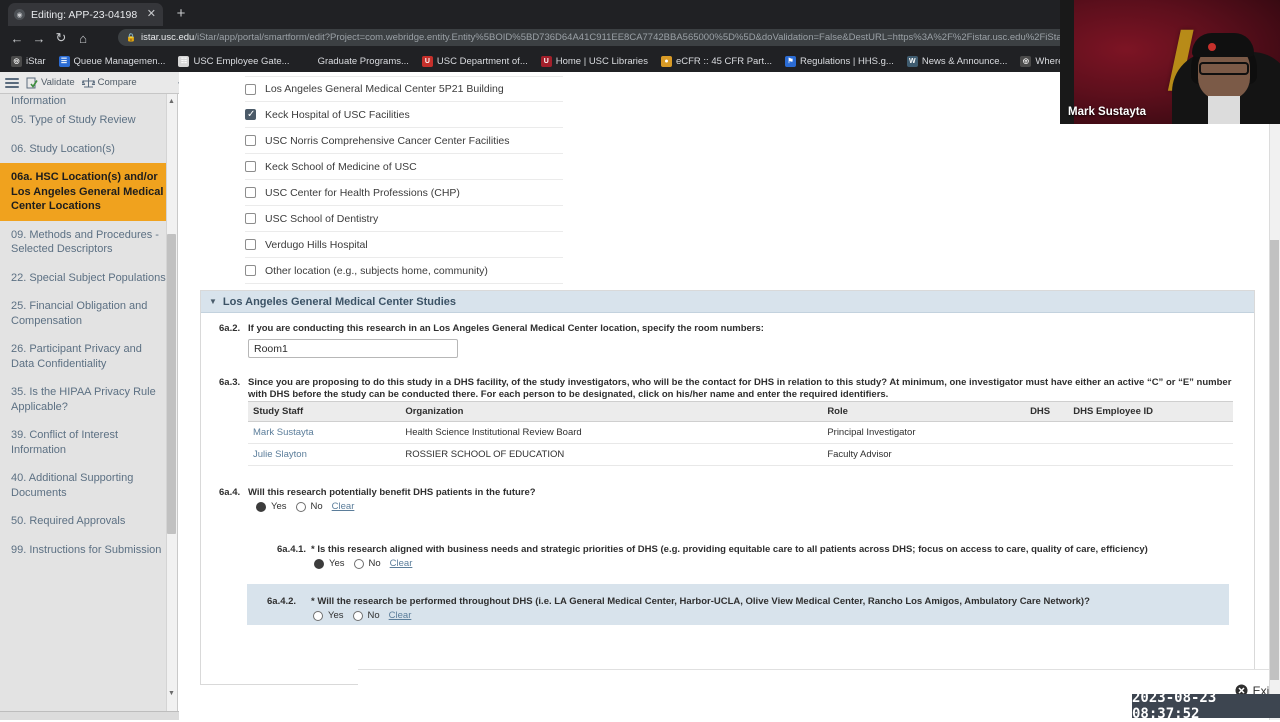  What do you see at coordinates (83, 38) in the screenshot?
I see `home-icon: ⌂` at bounding box center [83, 38].